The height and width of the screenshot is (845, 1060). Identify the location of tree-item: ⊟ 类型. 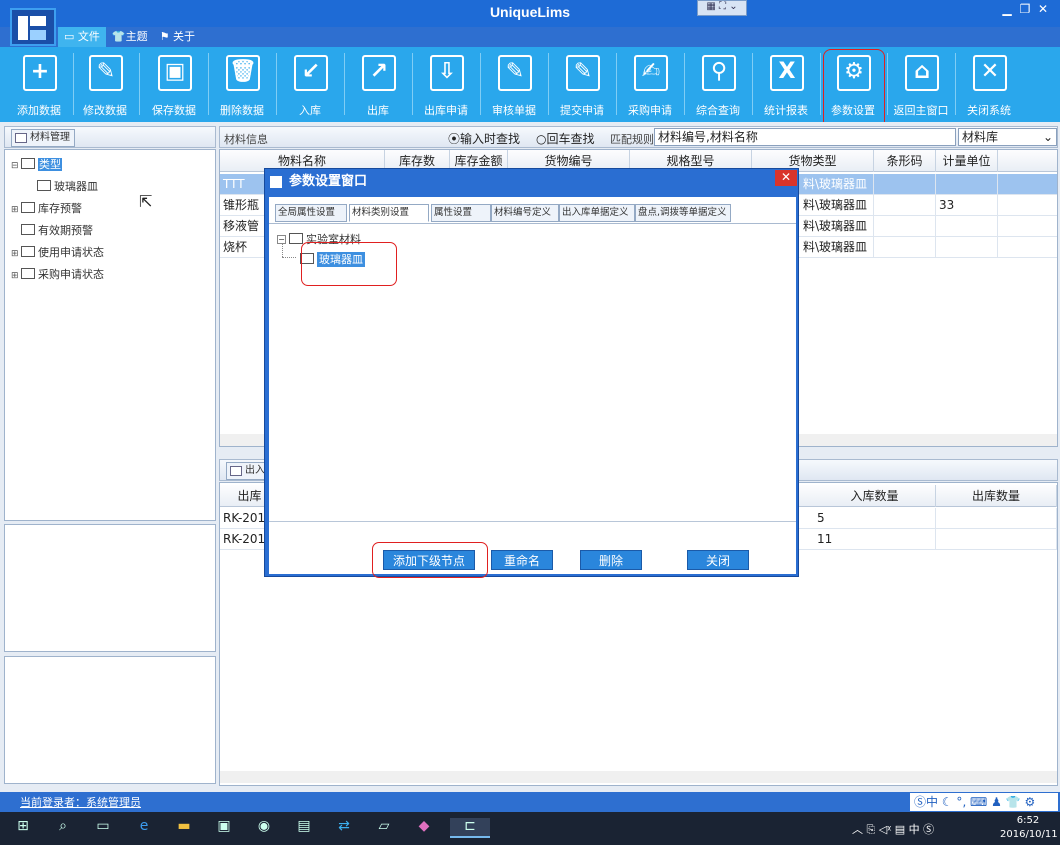
(36, 164).